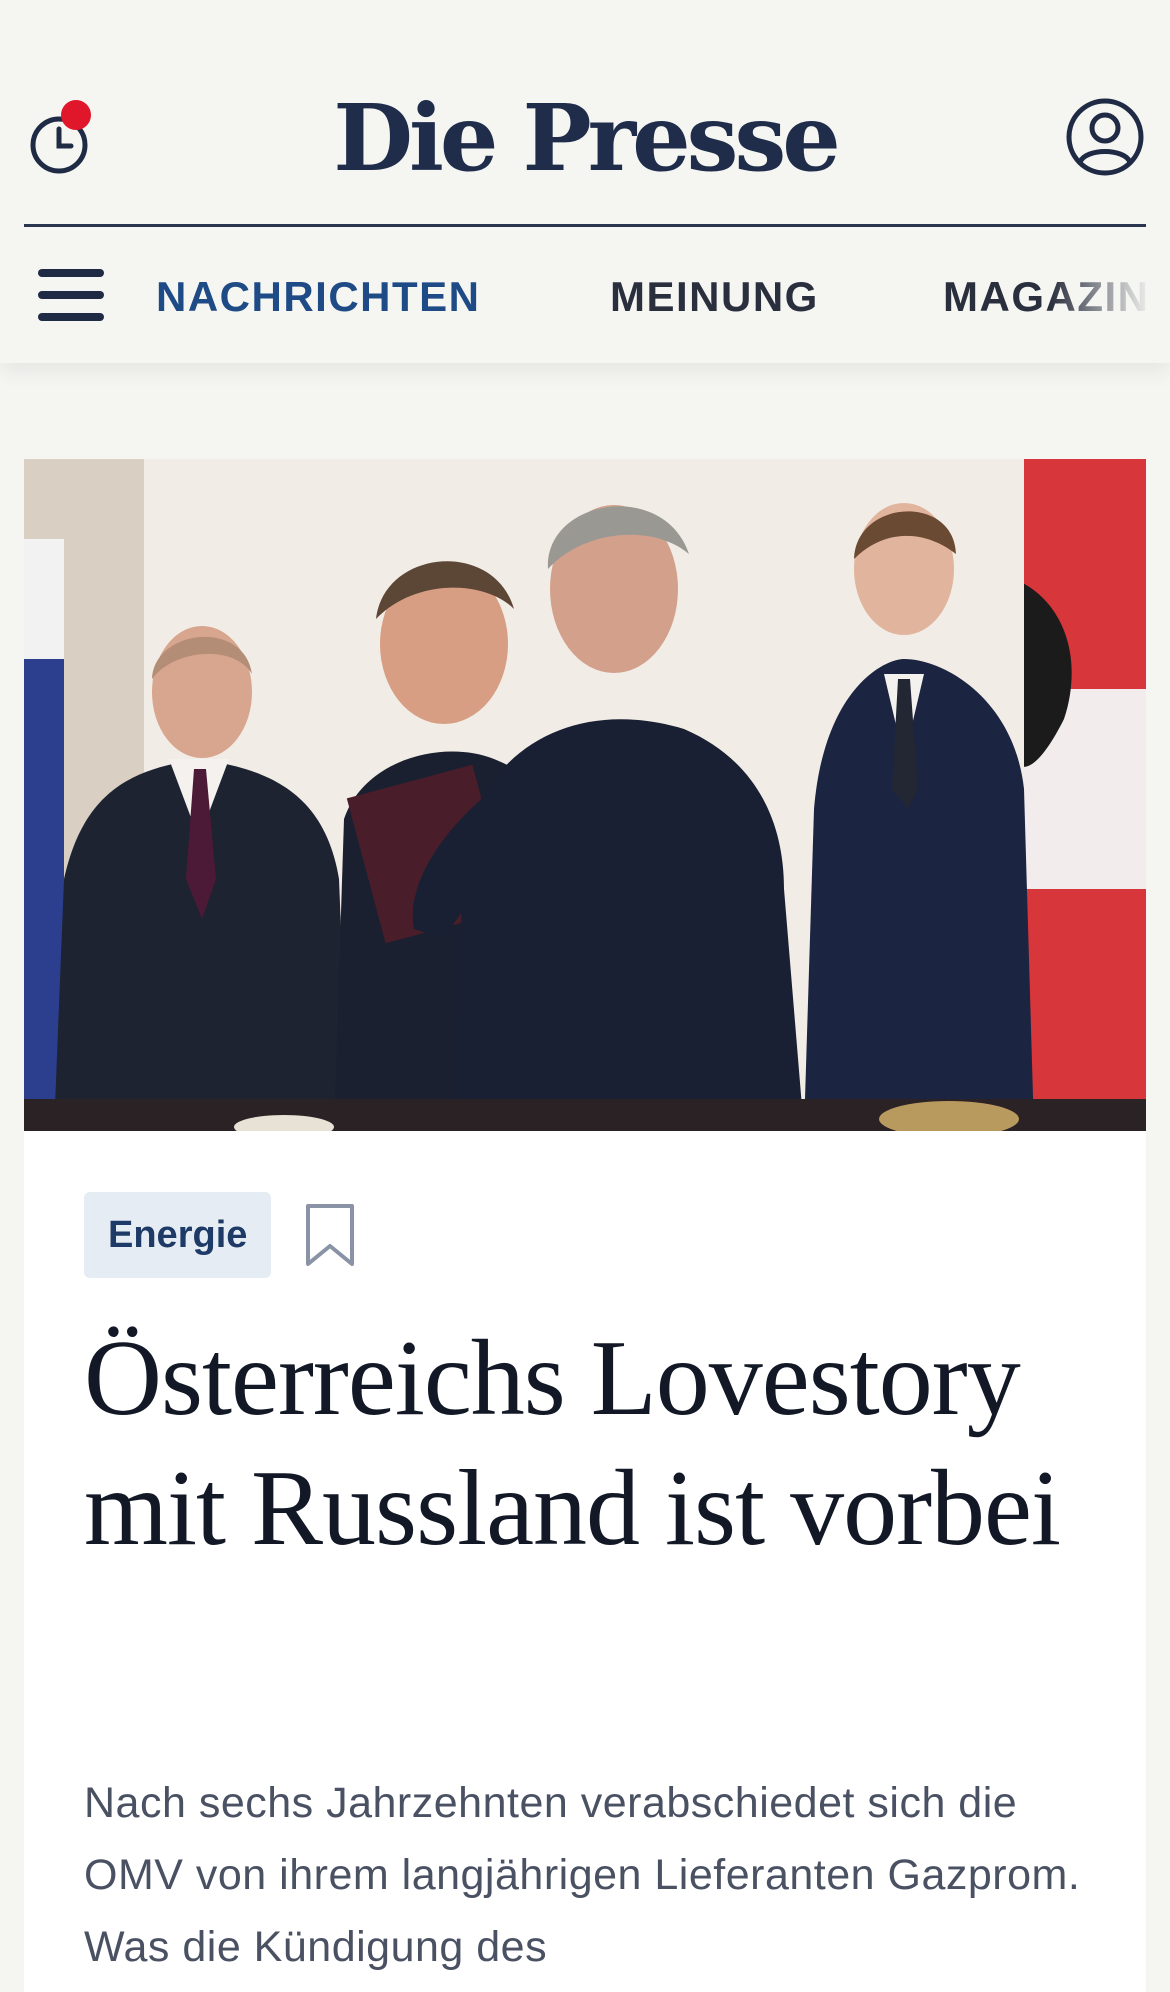 The width and height of the screenshot is (1170, 1992). What do you see at coordinates (71, 273) in the screenshot?
I see `hamburger-icon` at bounding box center [71, 273].